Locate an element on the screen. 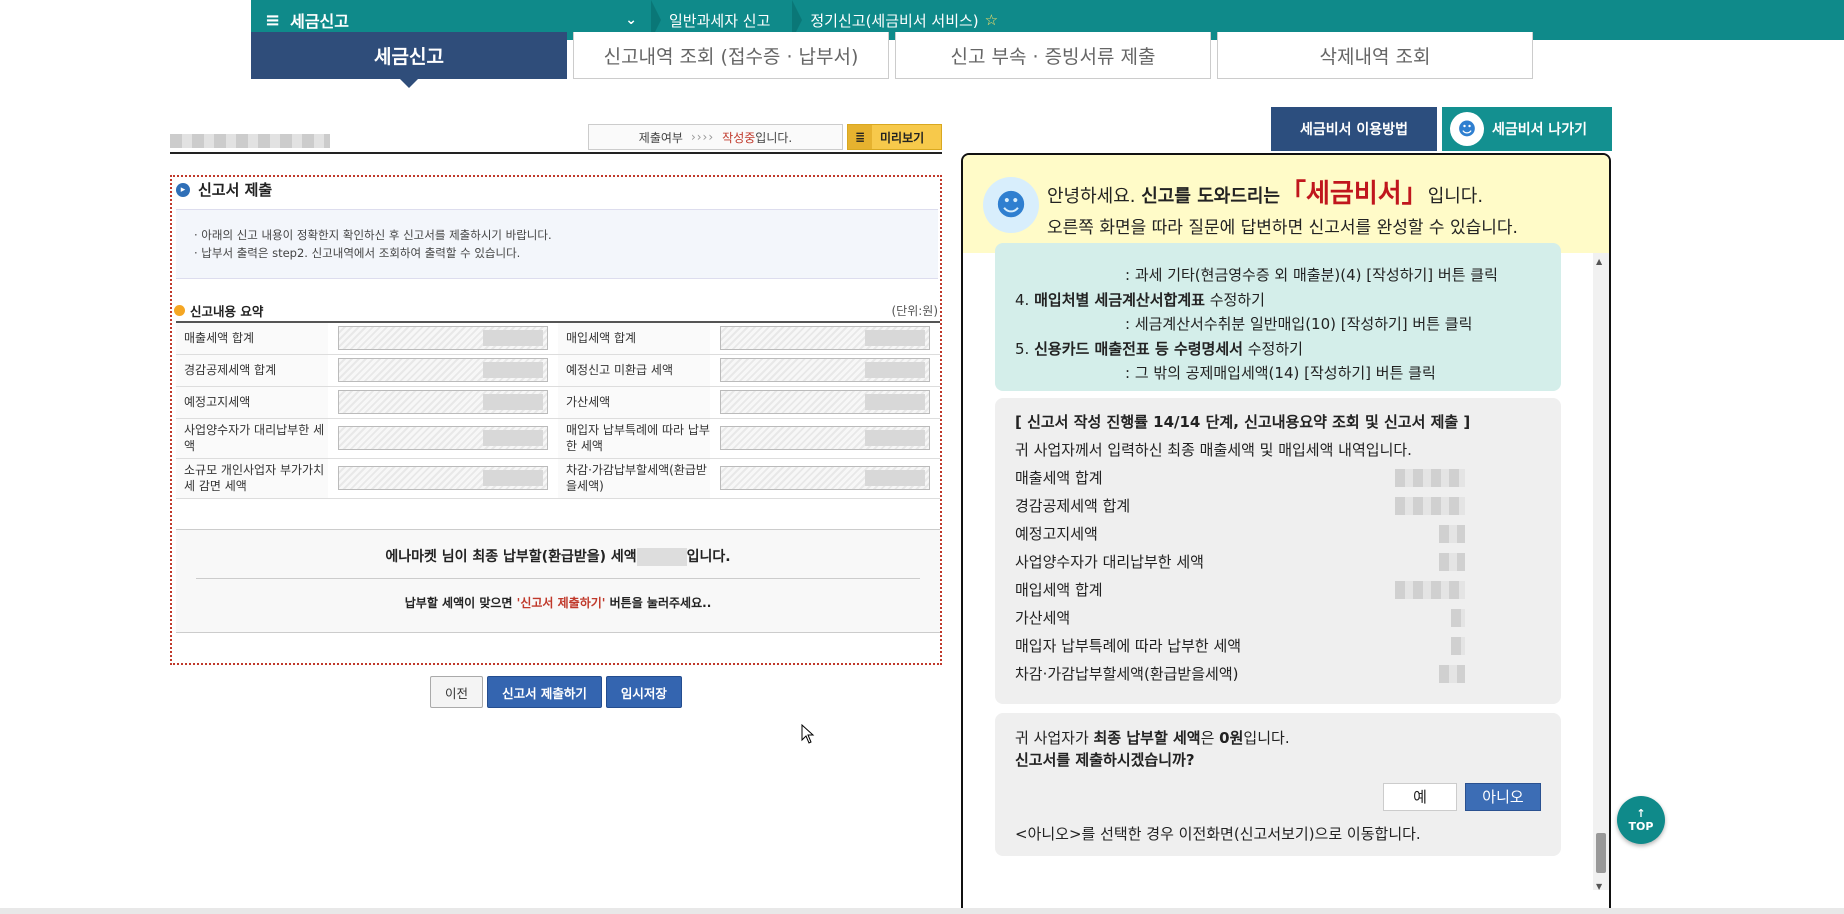 The height and width of the screenshot is (914, 1844). no-button: 아니오 is located at coordinates (1503, 797).